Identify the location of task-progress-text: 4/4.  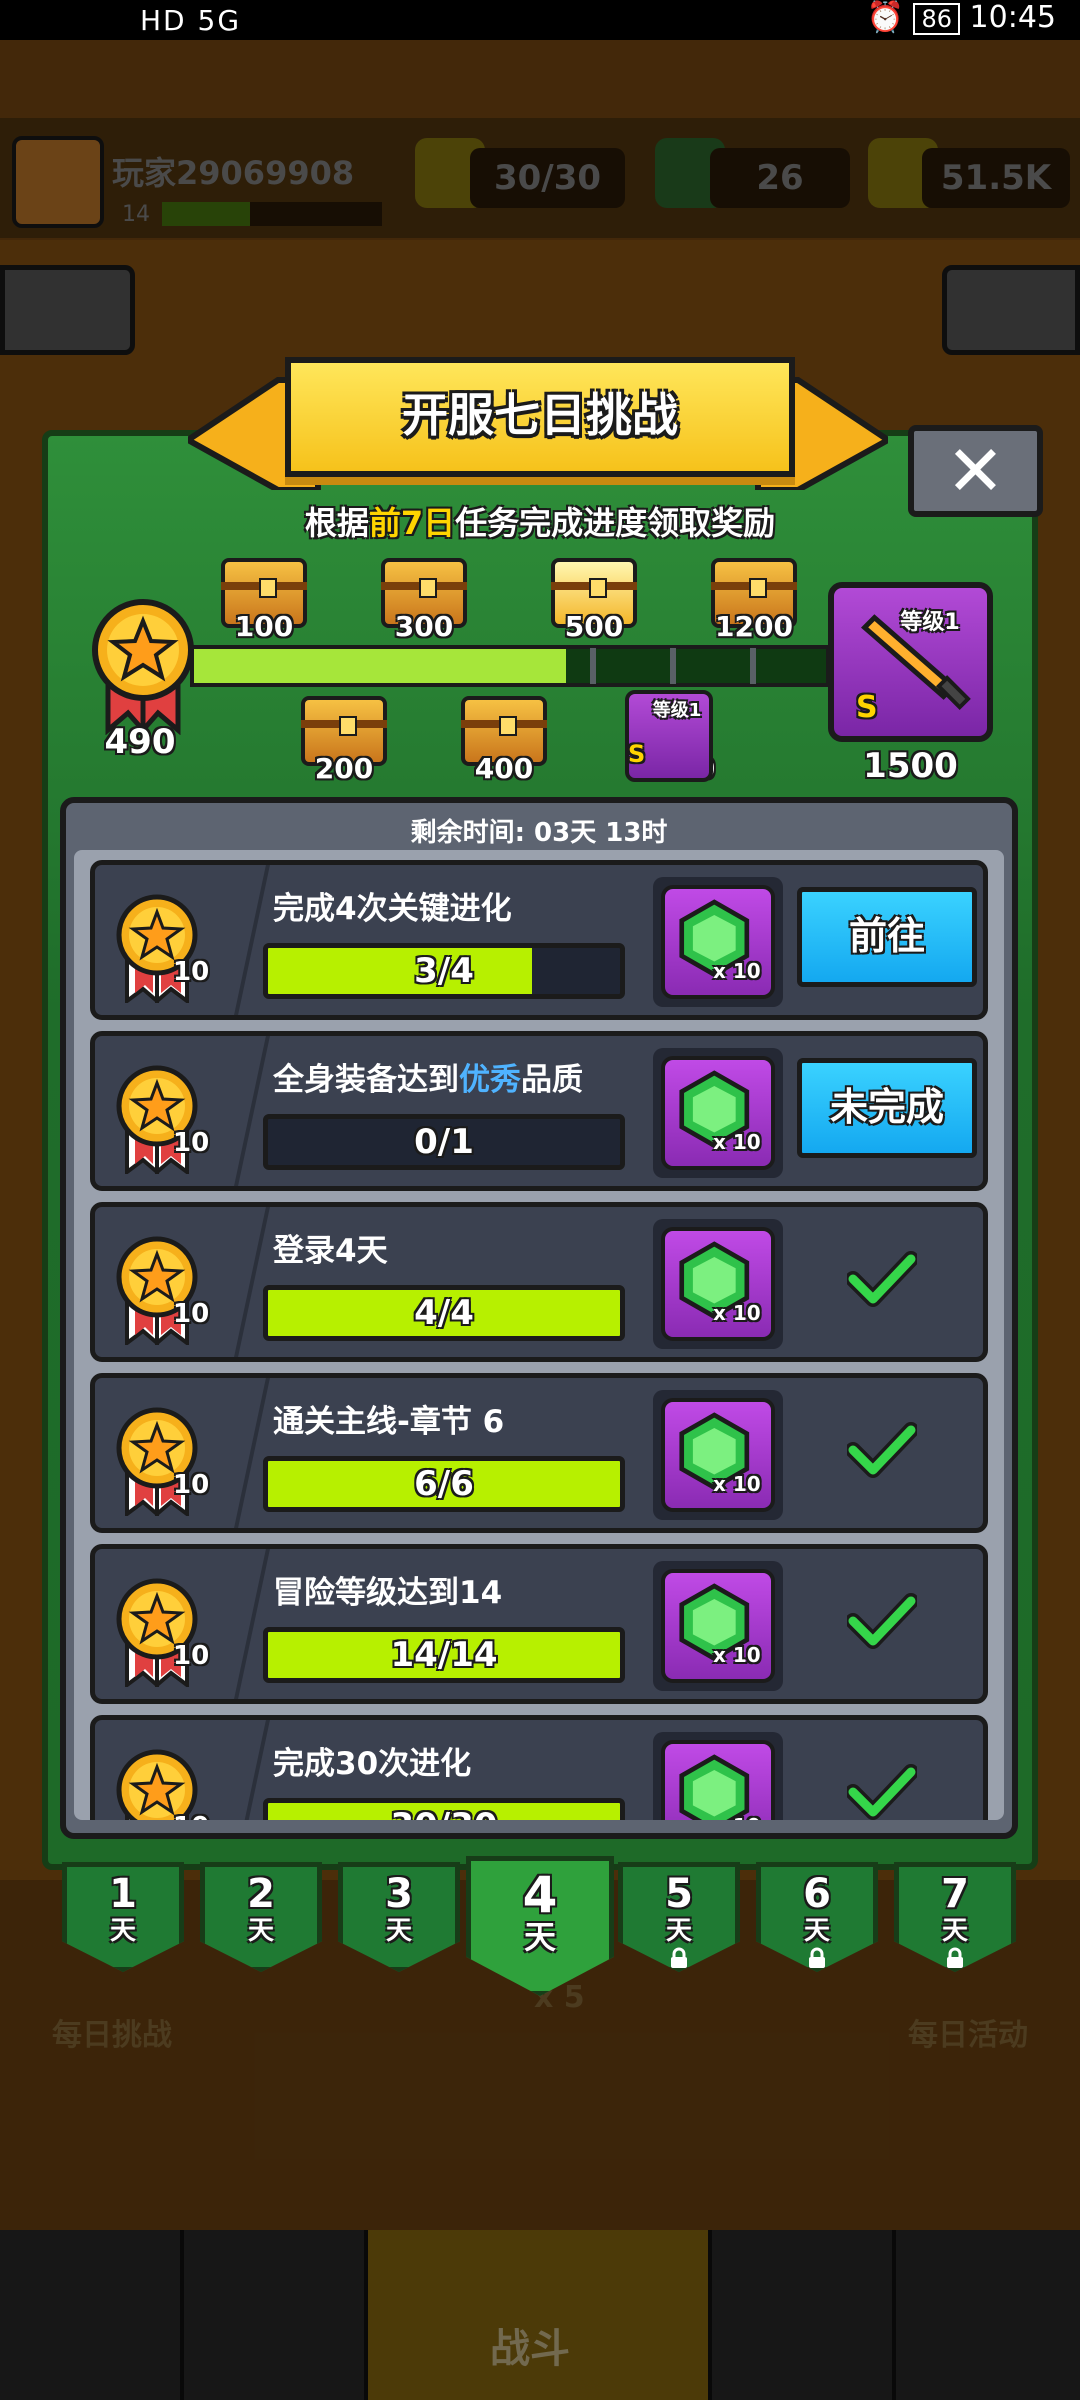
(444, 1313).